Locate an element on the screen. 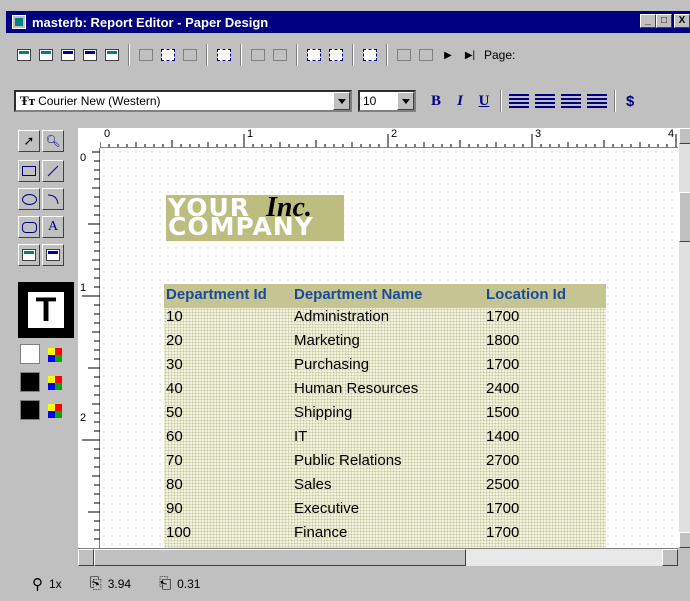 The width and height of the screenshot is (690, 601). truetype-icon: Ŧт is located at coordinates (28, 100).